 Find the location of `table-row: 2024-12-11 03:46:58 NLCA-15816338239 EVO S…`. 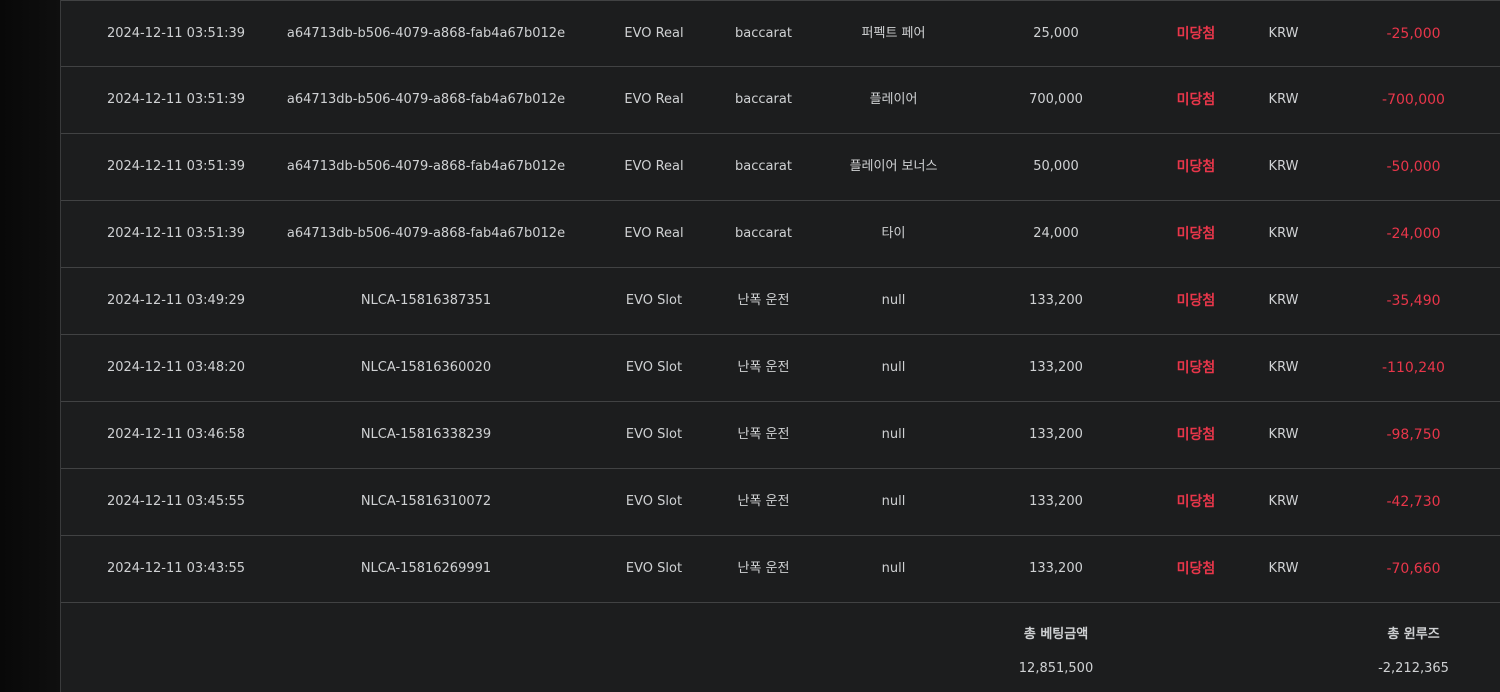

table-row: 2024-12-11 03:46:58 NLCA-15816338239 EVO S… is located at coordinates (780, 435).